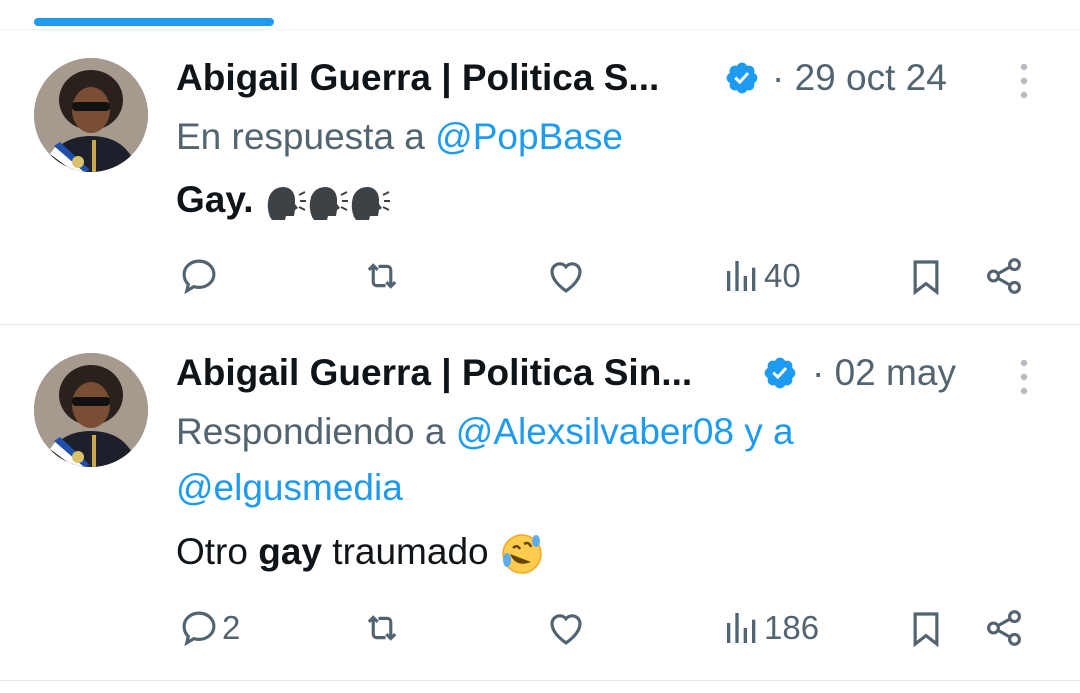  I want to click on views-button: 186, so click(770, 628).